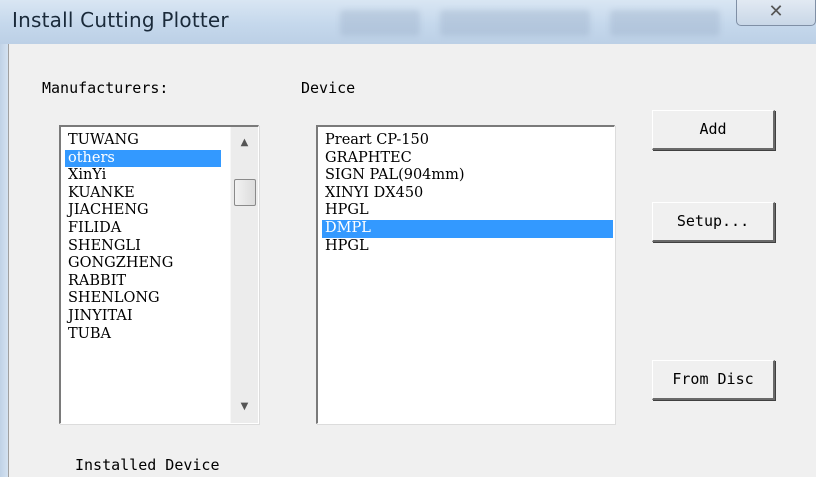 The height and width of the screenshot is (477, 816). I want to click on list-item: SHENLONG, so click(143, 299).